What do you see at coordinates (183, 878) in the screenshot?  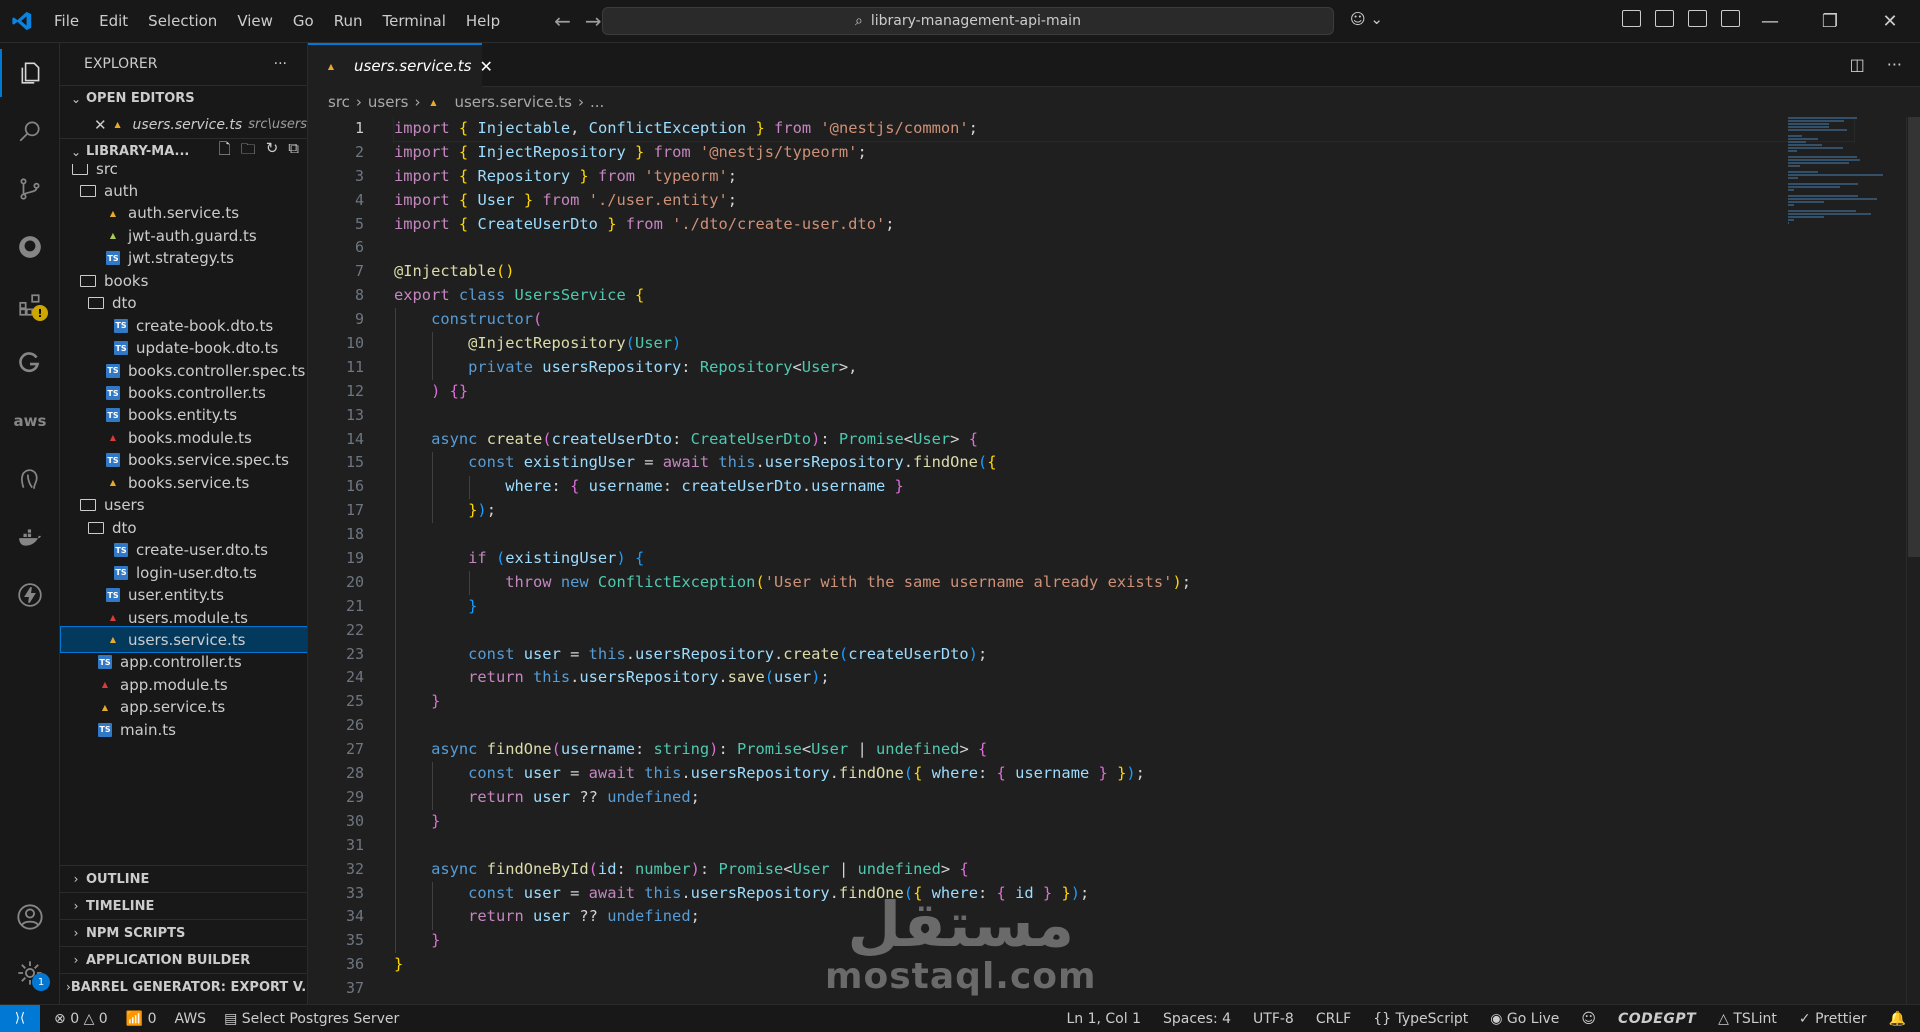 I see `outline-section: › OUTLINE` at bounding box center [183, 878].